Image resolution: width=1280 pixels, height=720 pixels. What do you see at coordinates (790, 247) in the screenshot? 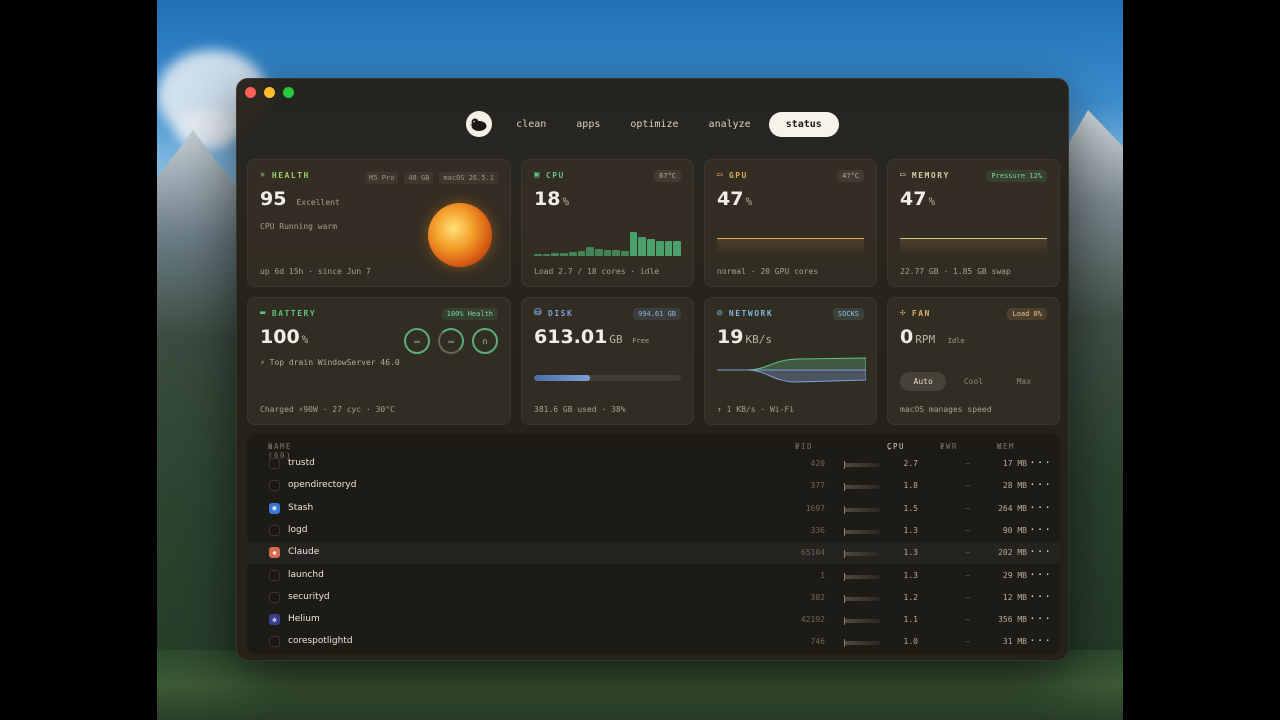
I see `gpu-history-chart` at bounding box center [790, 247].